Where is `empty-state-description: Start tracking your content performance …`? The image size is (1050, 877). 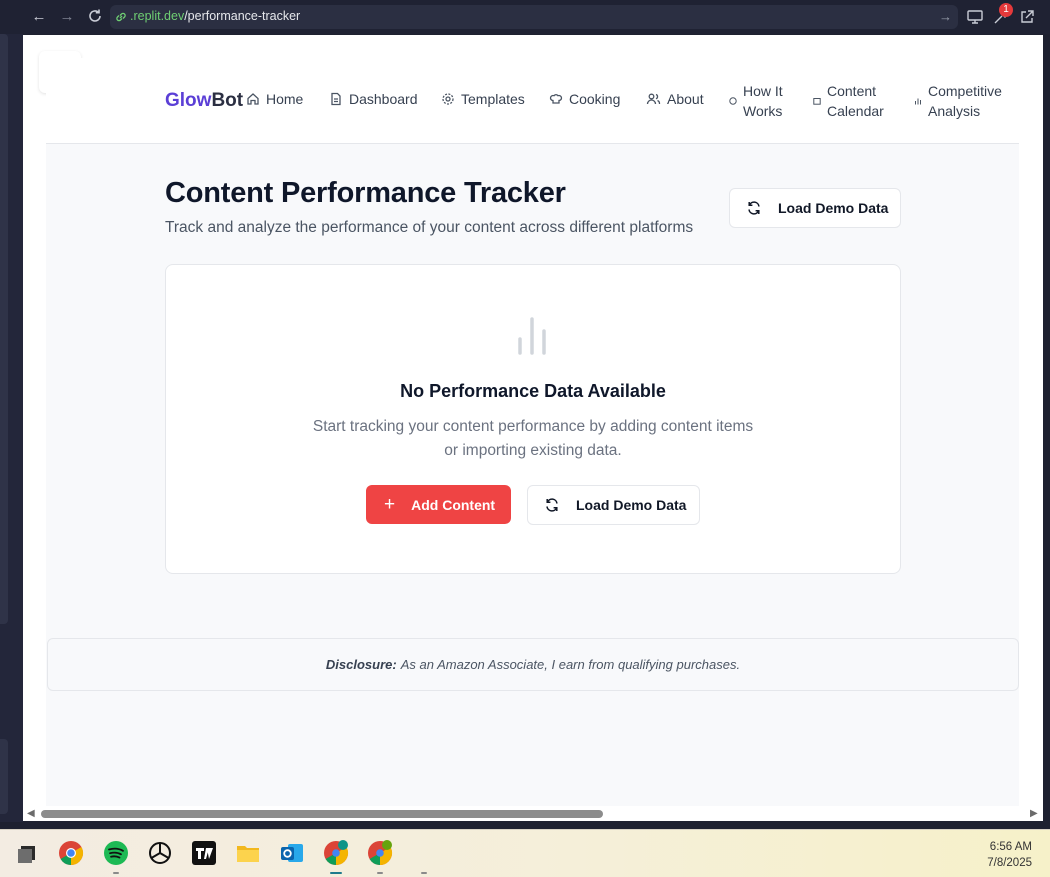 empty-state-description: Start tracking your content performance … is located at coordinates (533, 438).